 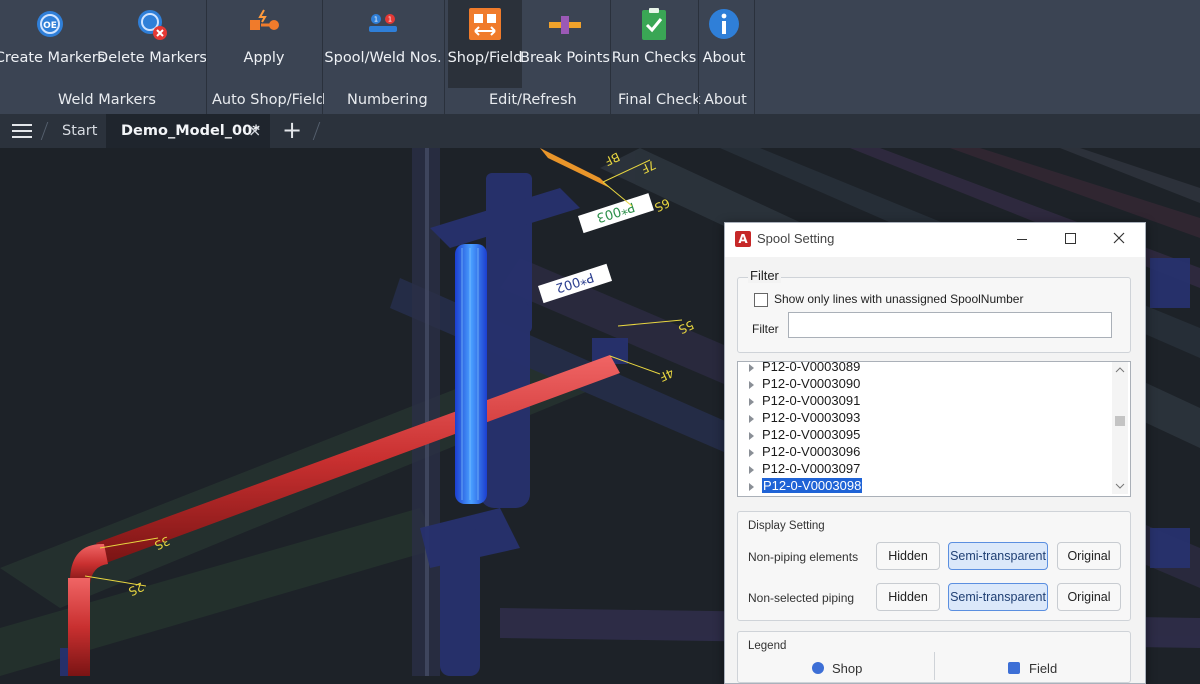 I want to click on group-label-numbering: Numbering, so click(x=387, y=100).